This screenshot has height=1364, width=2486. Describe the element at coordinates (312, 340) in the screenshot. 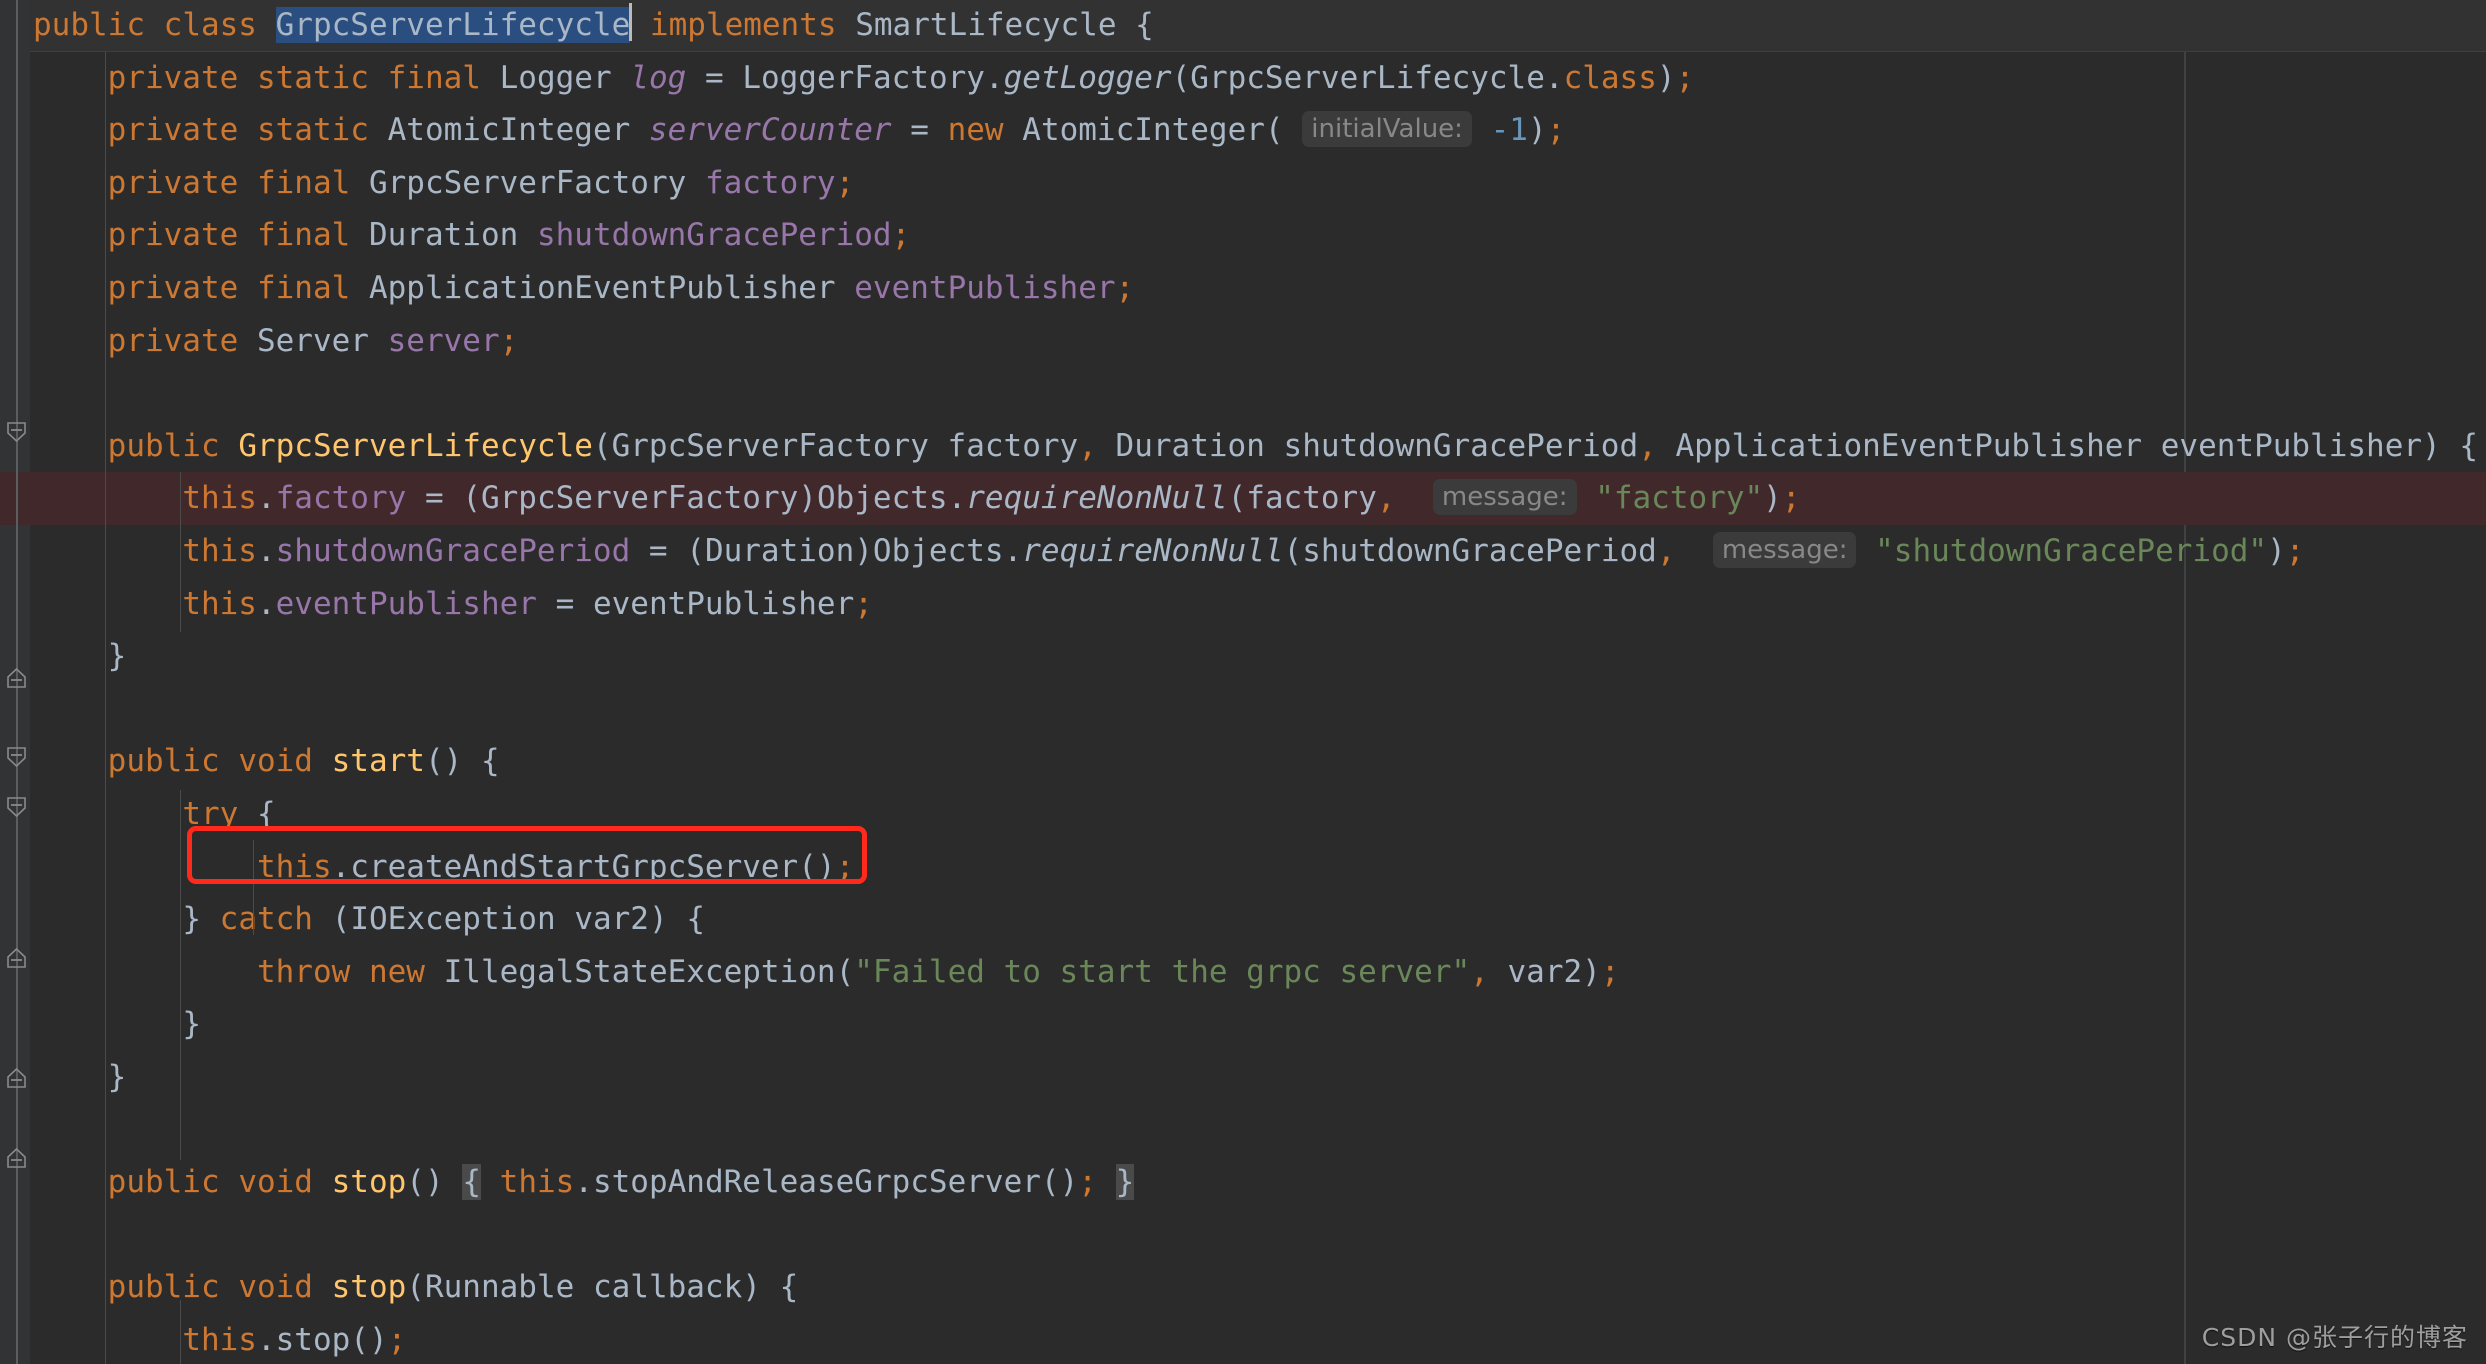

I see `identifier: Server` at that location.